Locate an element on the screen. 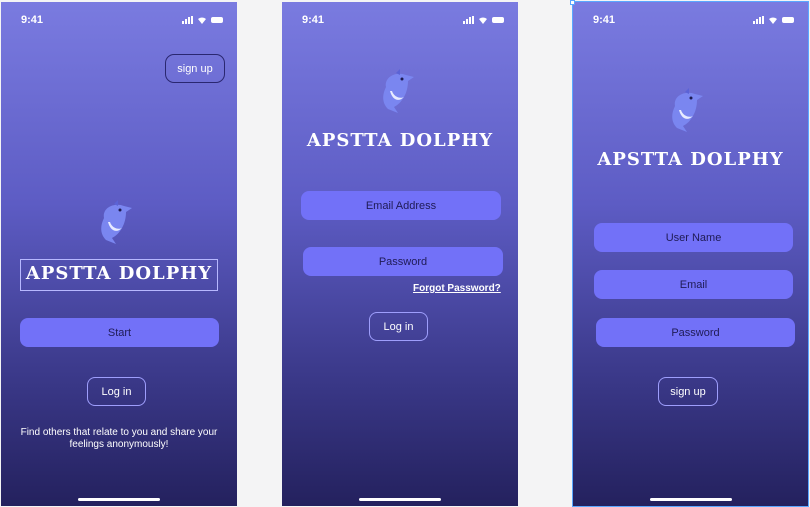 The width and height of the screenshot is (810, 507). selection-handle is located at coordinates (572, 2).